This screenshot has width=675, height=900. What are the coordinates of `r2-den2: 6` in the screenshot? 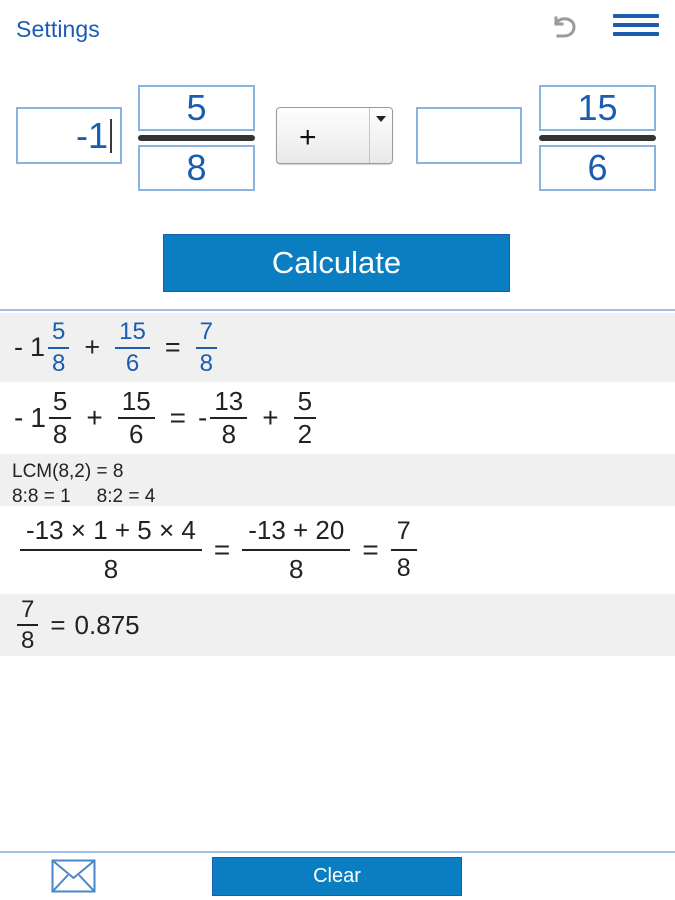 It's located at (136, 434).